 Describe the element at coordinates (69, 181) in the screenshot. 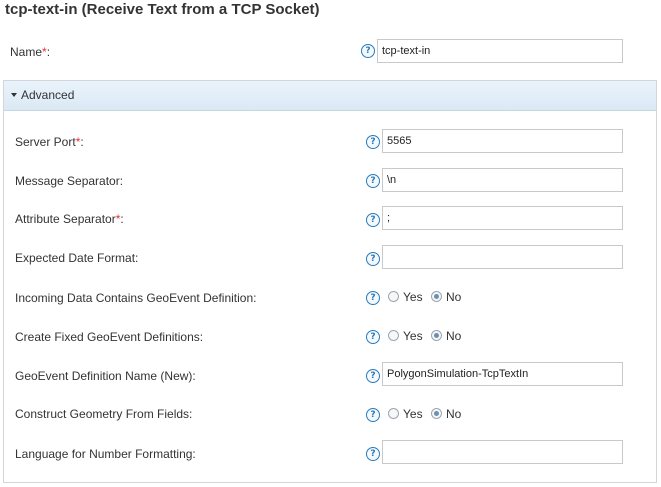

I see `message-separator-label: Message Separator:` at that location.